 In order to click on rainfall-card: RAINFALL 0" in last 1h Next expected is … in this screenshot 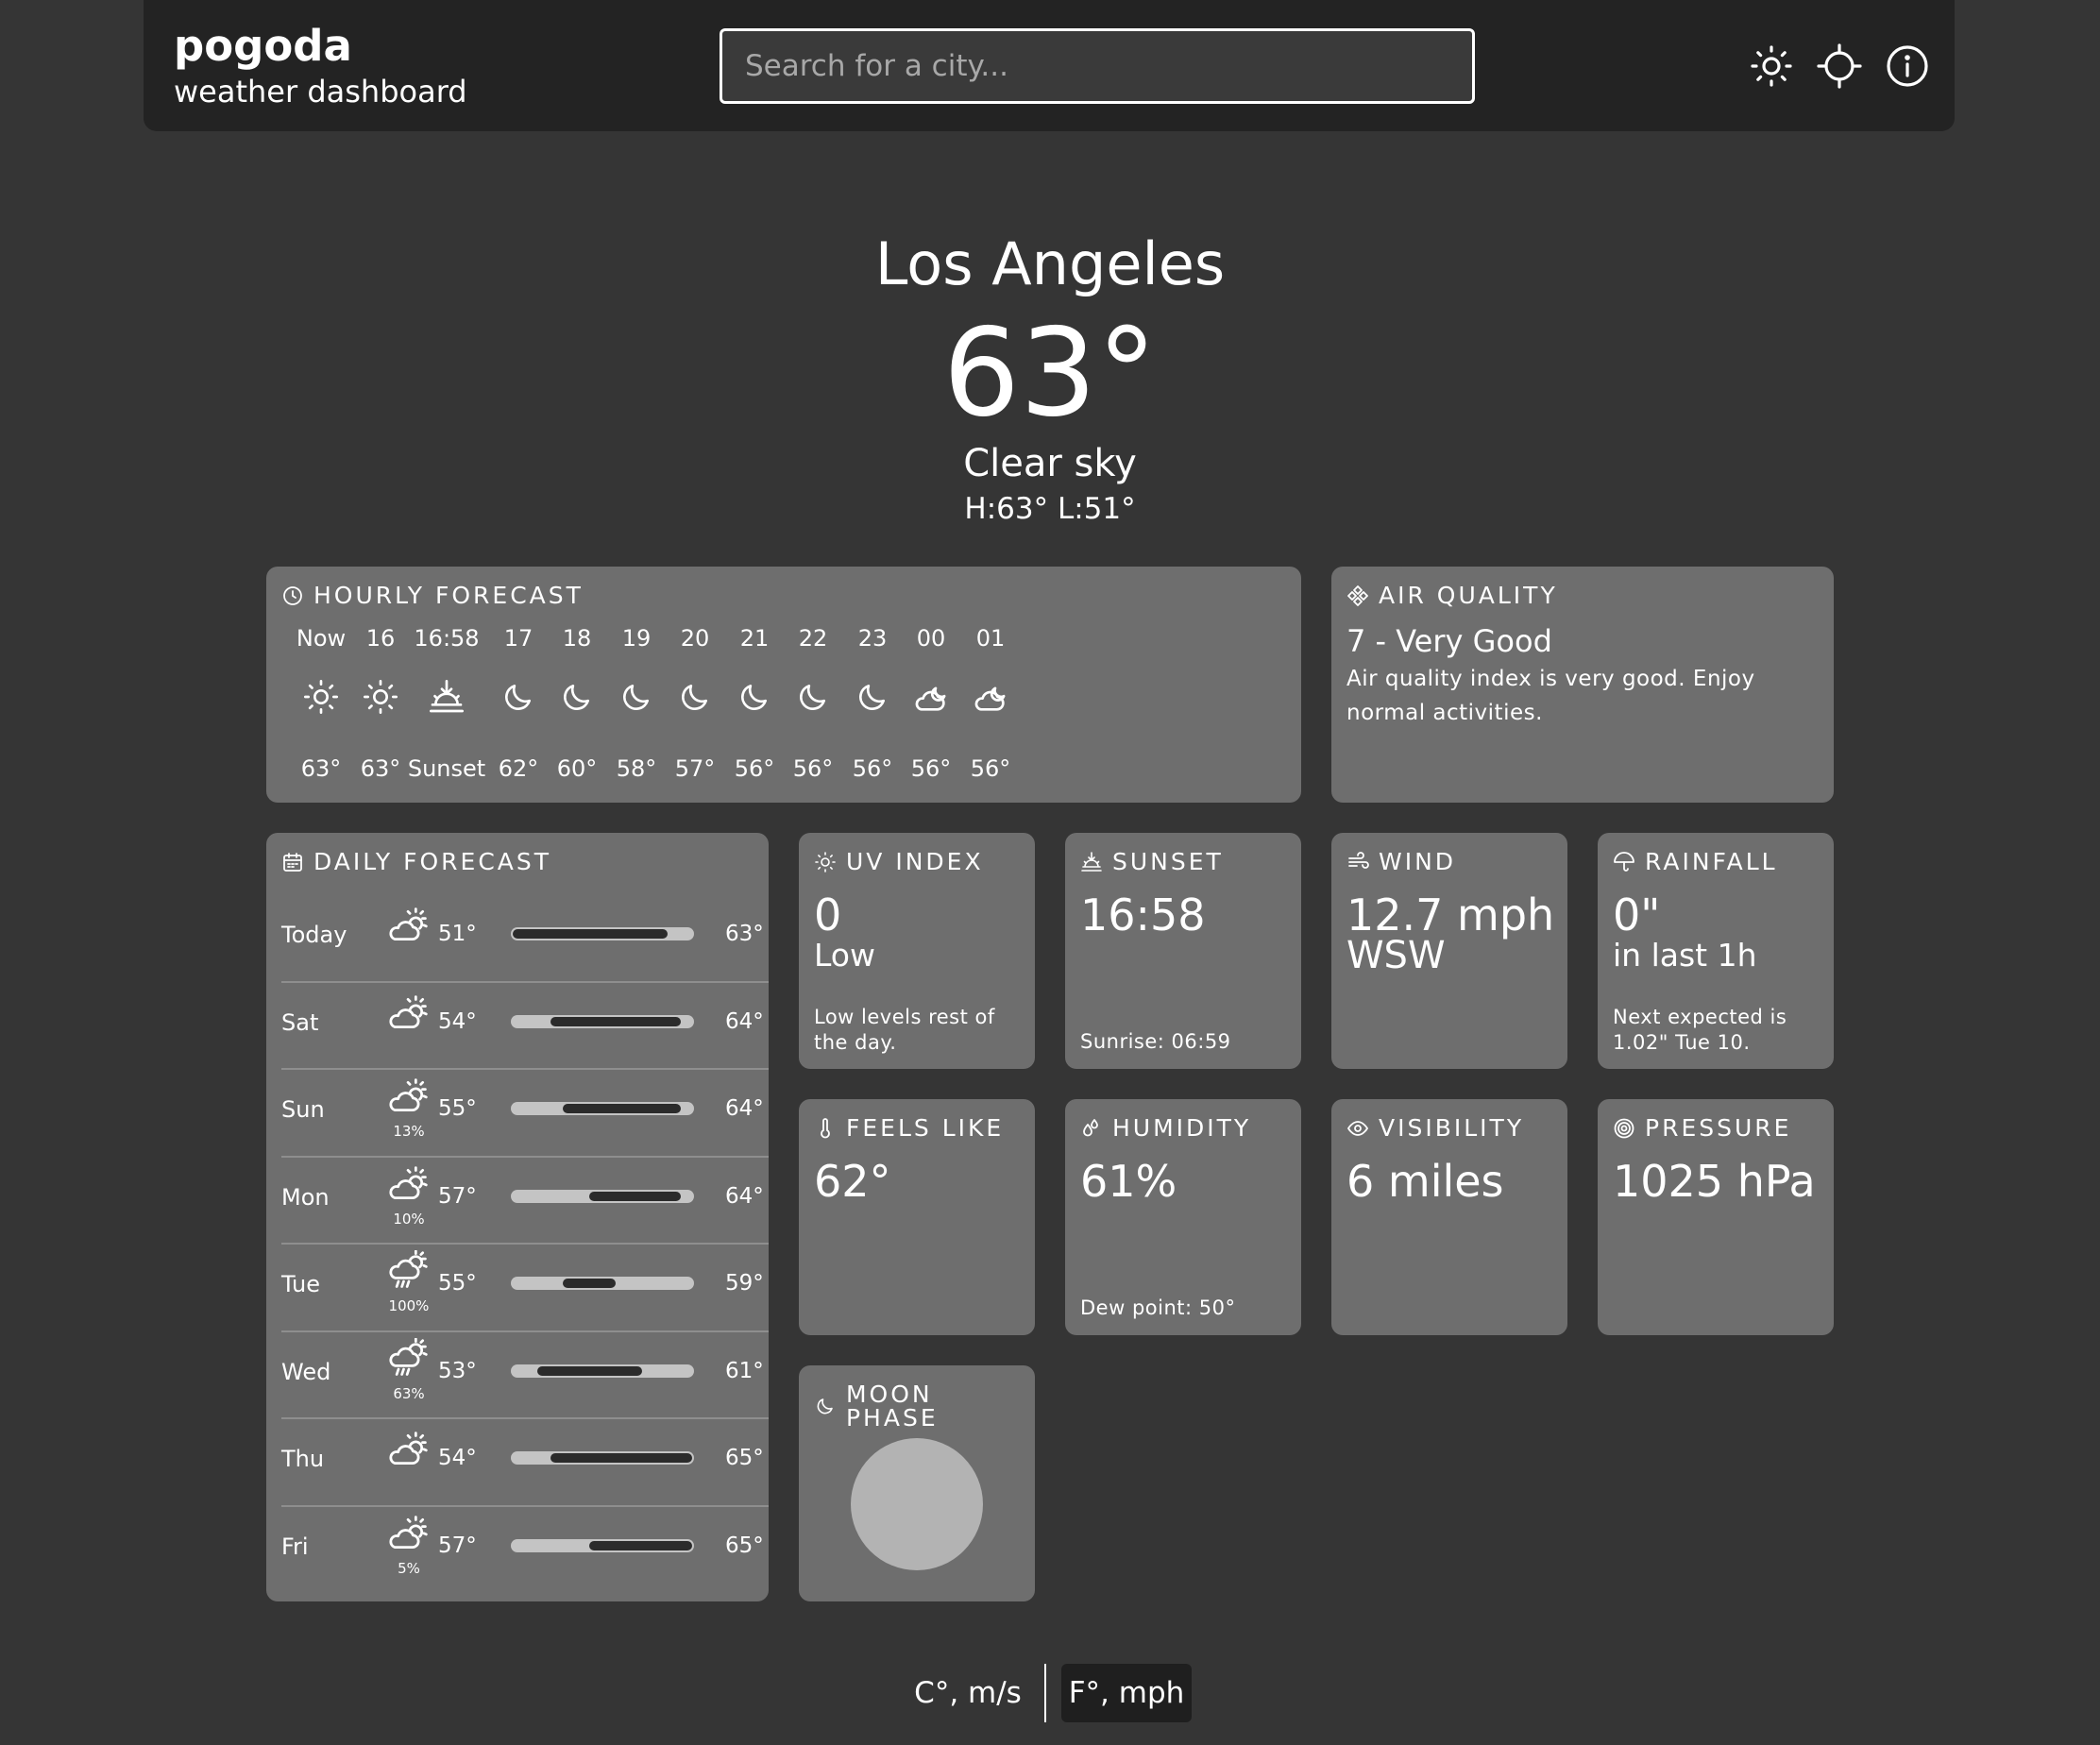, I will do `click(1716, 951)`.